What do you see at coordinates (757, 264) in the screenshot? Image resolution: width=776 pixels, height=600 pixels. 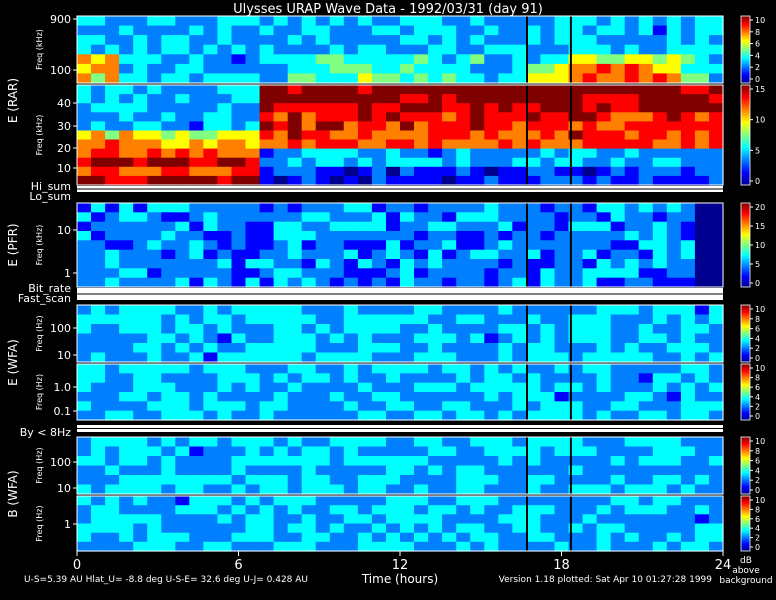 I see `colorbar-tick-label: 5` at bounding box center [757, 264].